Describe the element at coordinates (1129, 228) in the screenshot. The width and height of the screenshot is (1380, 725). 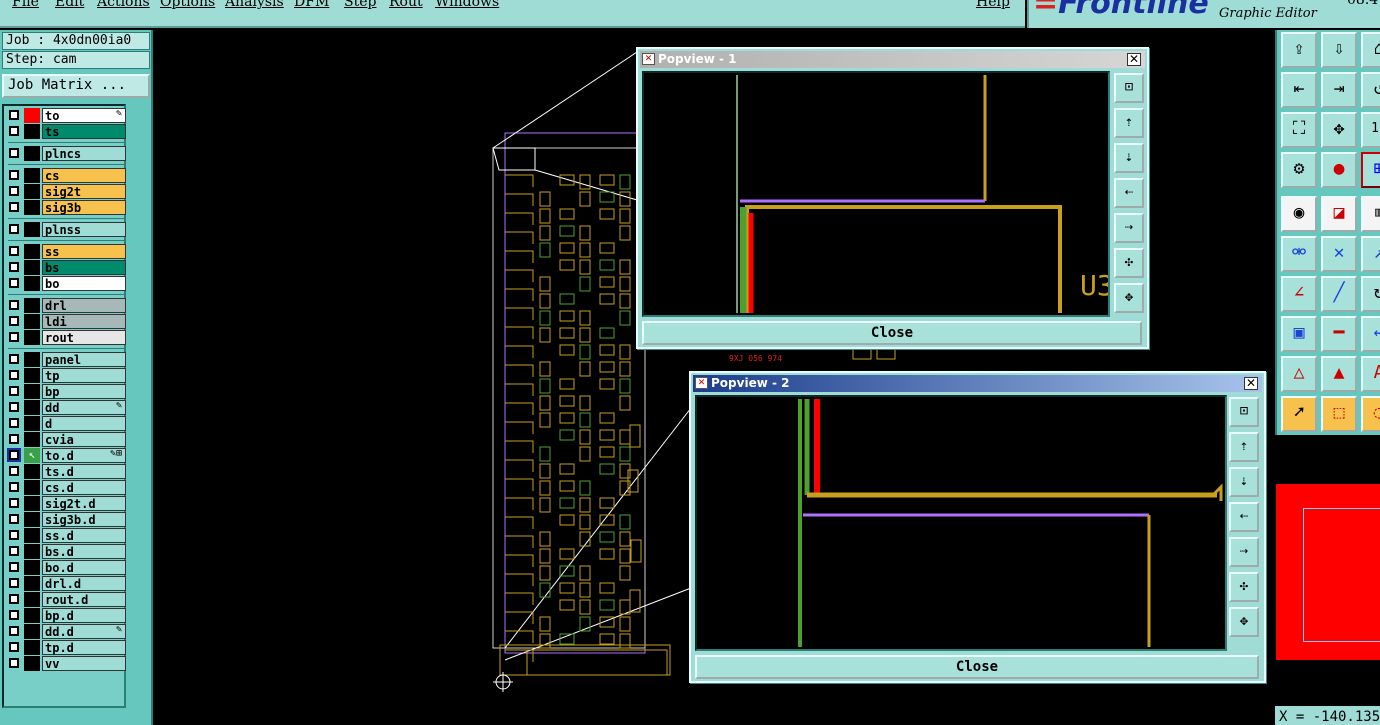
I see `pan-right-icon: ⇢` at that location.